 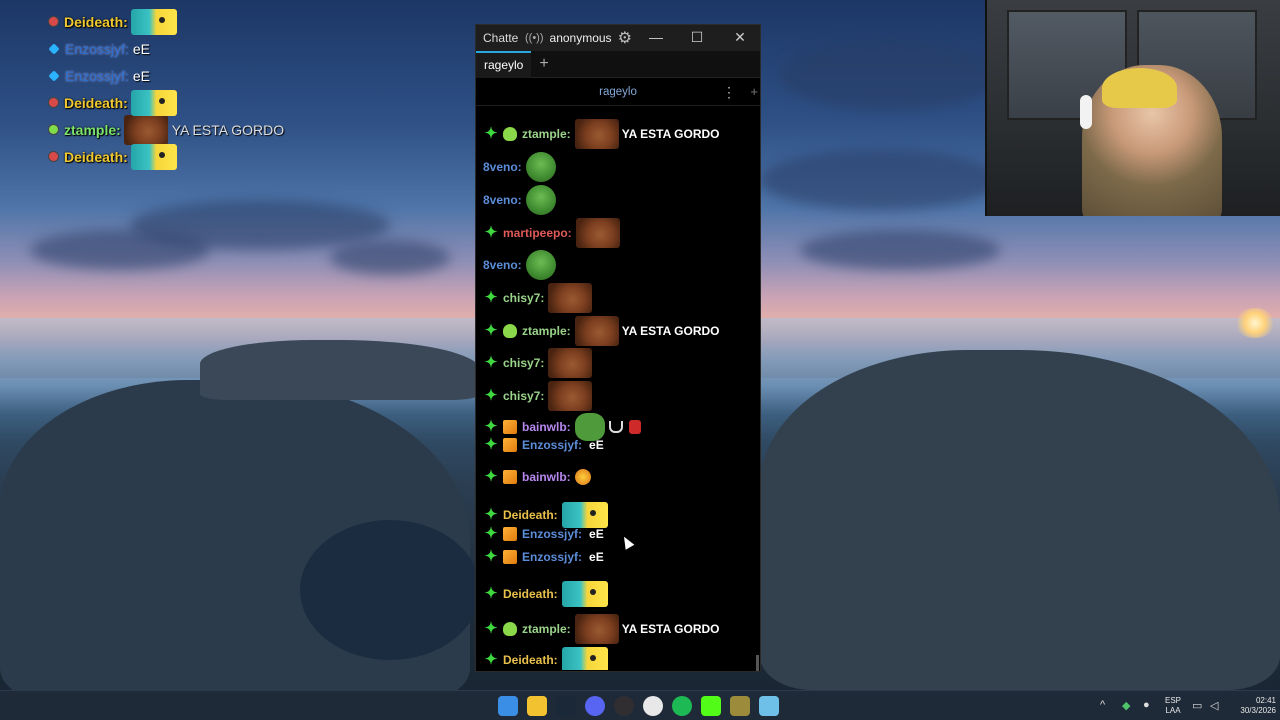 What do you see at coordinates (228, 129) in the screenshot?
I see `overlay-message-text: YA ESTA GORDO` at bounding box center [228, 129].